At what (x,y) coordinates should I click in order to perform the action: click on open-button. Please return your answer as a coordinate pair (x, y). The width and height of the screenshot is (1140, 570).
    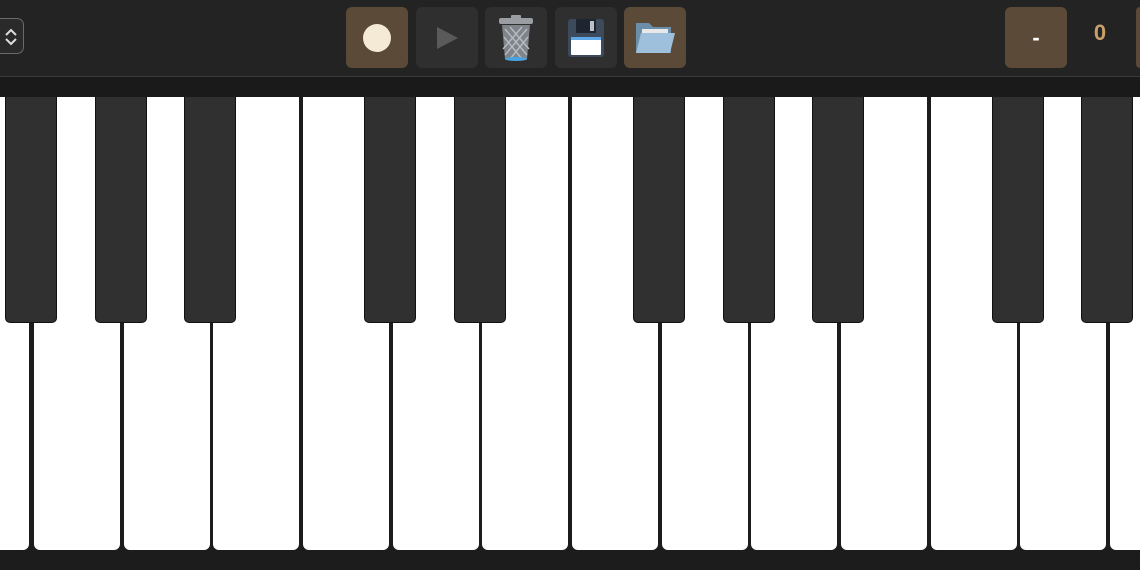
    Looking at the image, I should click on (655, 37).